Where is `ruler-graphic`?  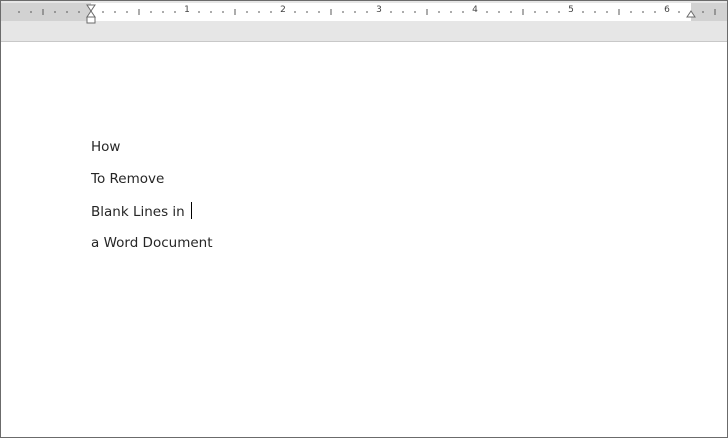
ruler-graphic is located at coordinates (364, 13).